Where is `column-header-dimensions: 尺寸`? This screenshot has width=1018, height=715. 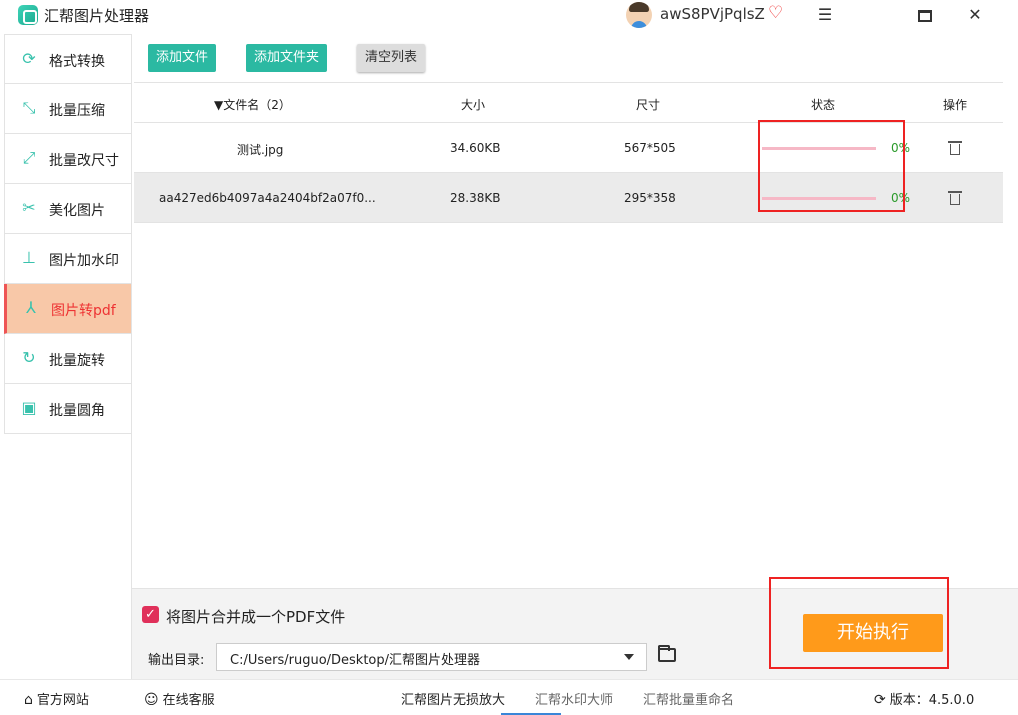
column-header-dimensions: 尺寸 is located at coordinates (648, 105).